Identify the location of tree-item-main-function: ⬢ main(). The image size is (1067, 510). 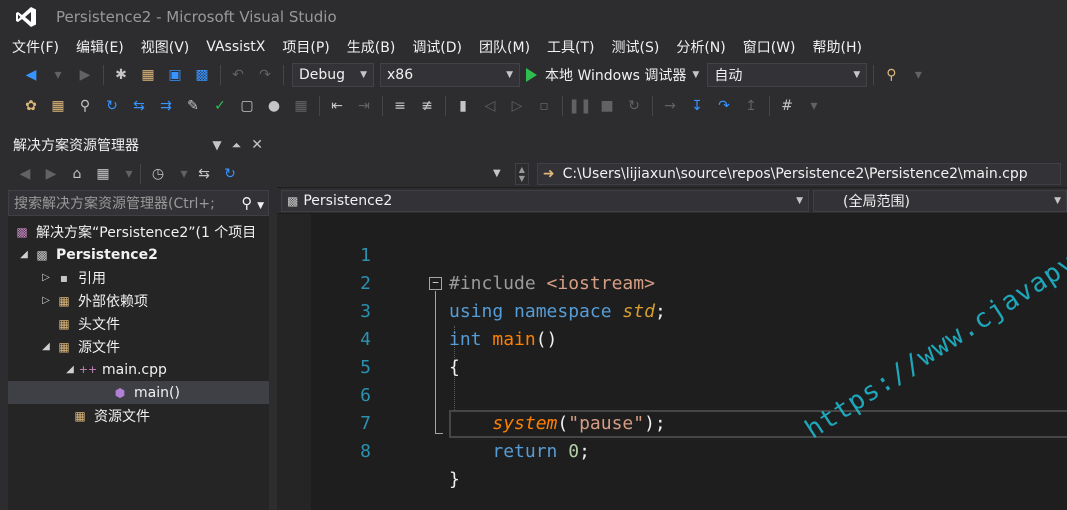
(138, 392).